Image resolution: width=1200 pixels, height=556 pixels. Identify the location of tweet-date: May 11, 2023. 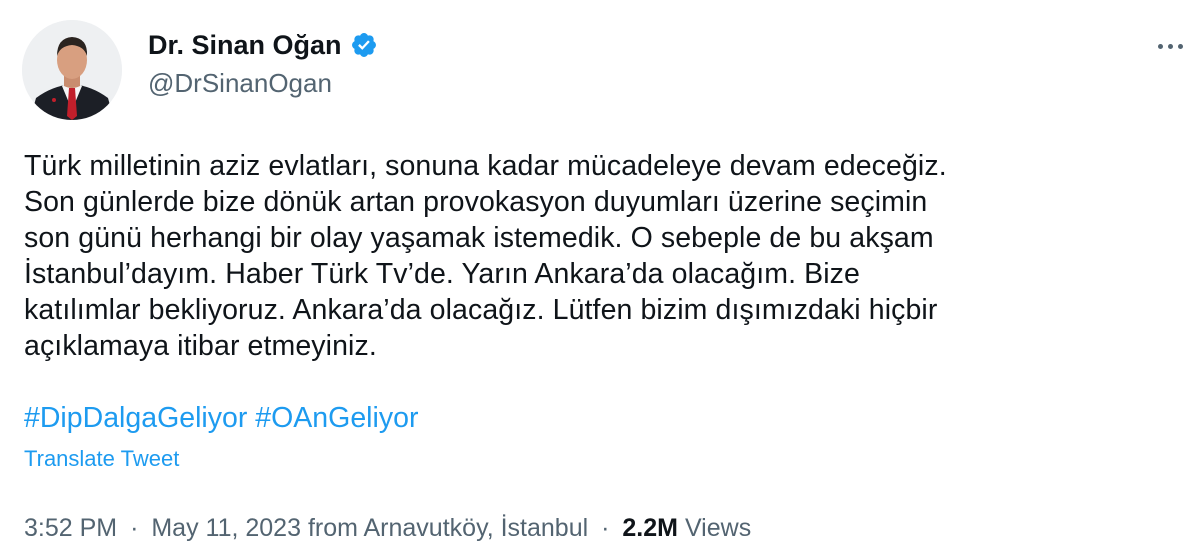
(226, 528).